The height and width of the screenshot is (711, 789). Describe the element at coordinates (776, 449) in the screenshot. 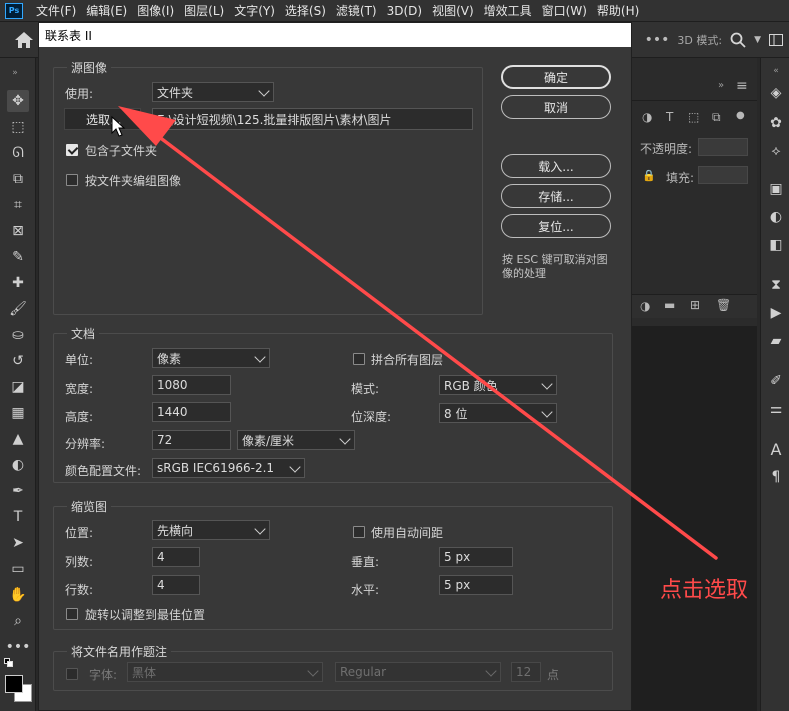

I see `character-icon: A` at that location.